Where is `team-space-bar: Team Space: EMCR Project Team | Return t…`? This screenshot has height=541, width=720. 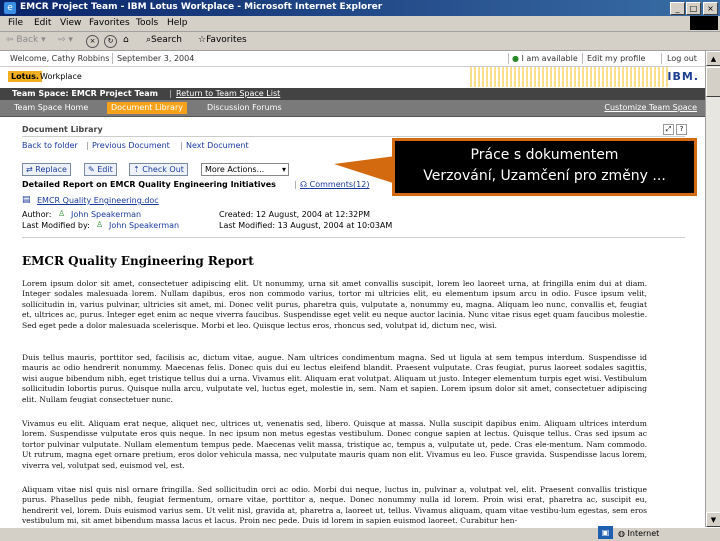
team-space-bar: Team Space: EMCR Project Team | Return t… is located at coordinates (352, 94).